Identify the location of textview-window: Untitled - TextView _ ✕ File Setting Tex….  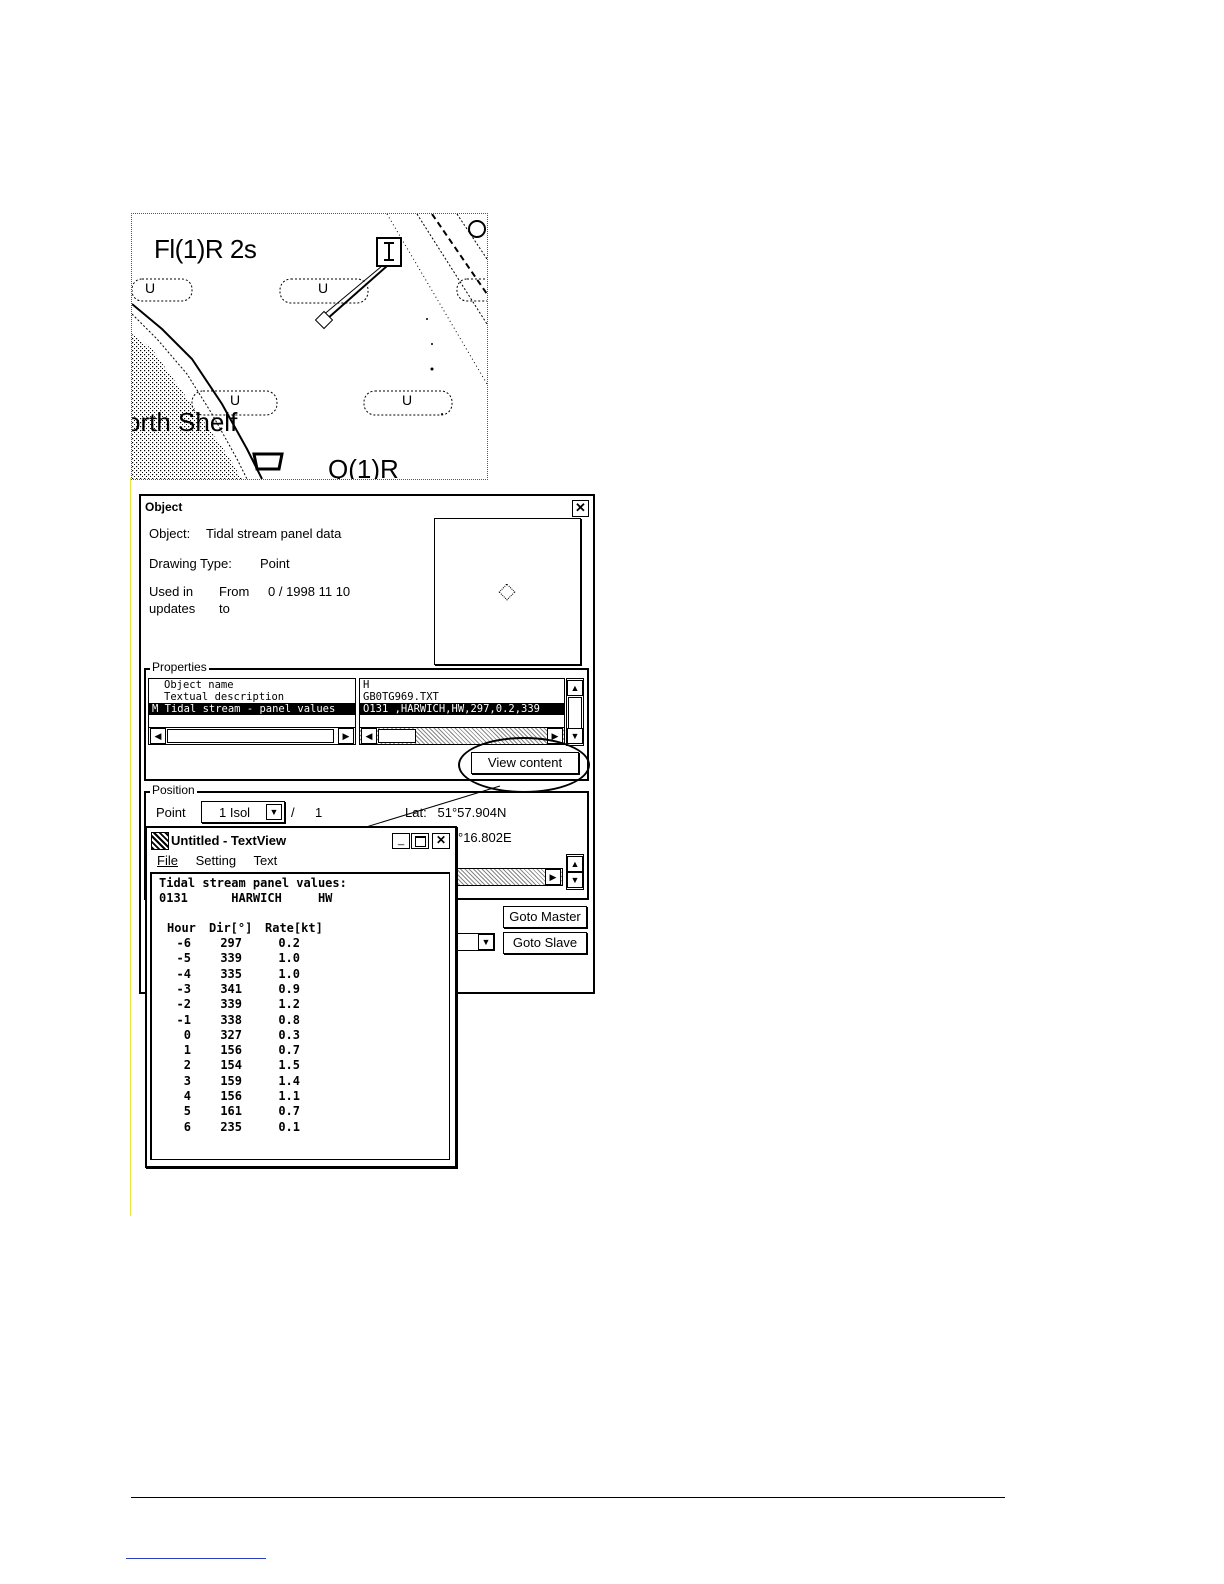
(301, 997).